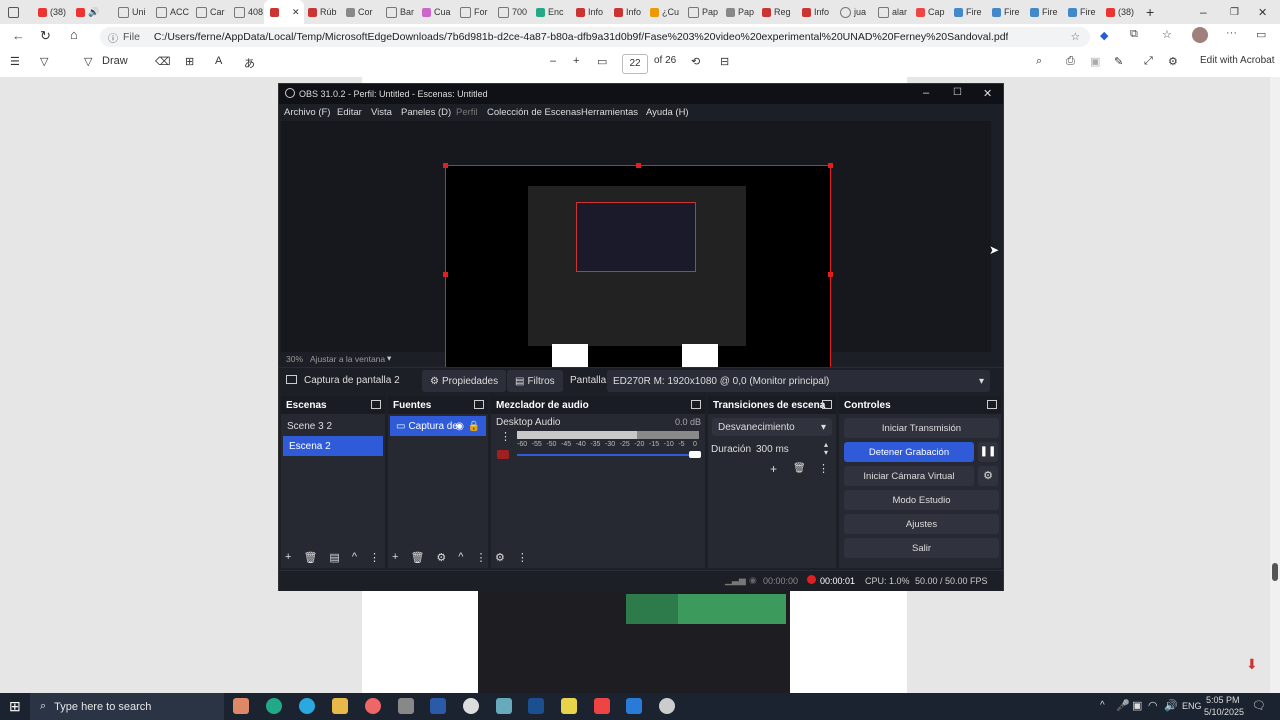  What do you see at coordinates (340, 706) in the screenshot?
I see `app-icon-explorer` at bounding box center [340, 706].